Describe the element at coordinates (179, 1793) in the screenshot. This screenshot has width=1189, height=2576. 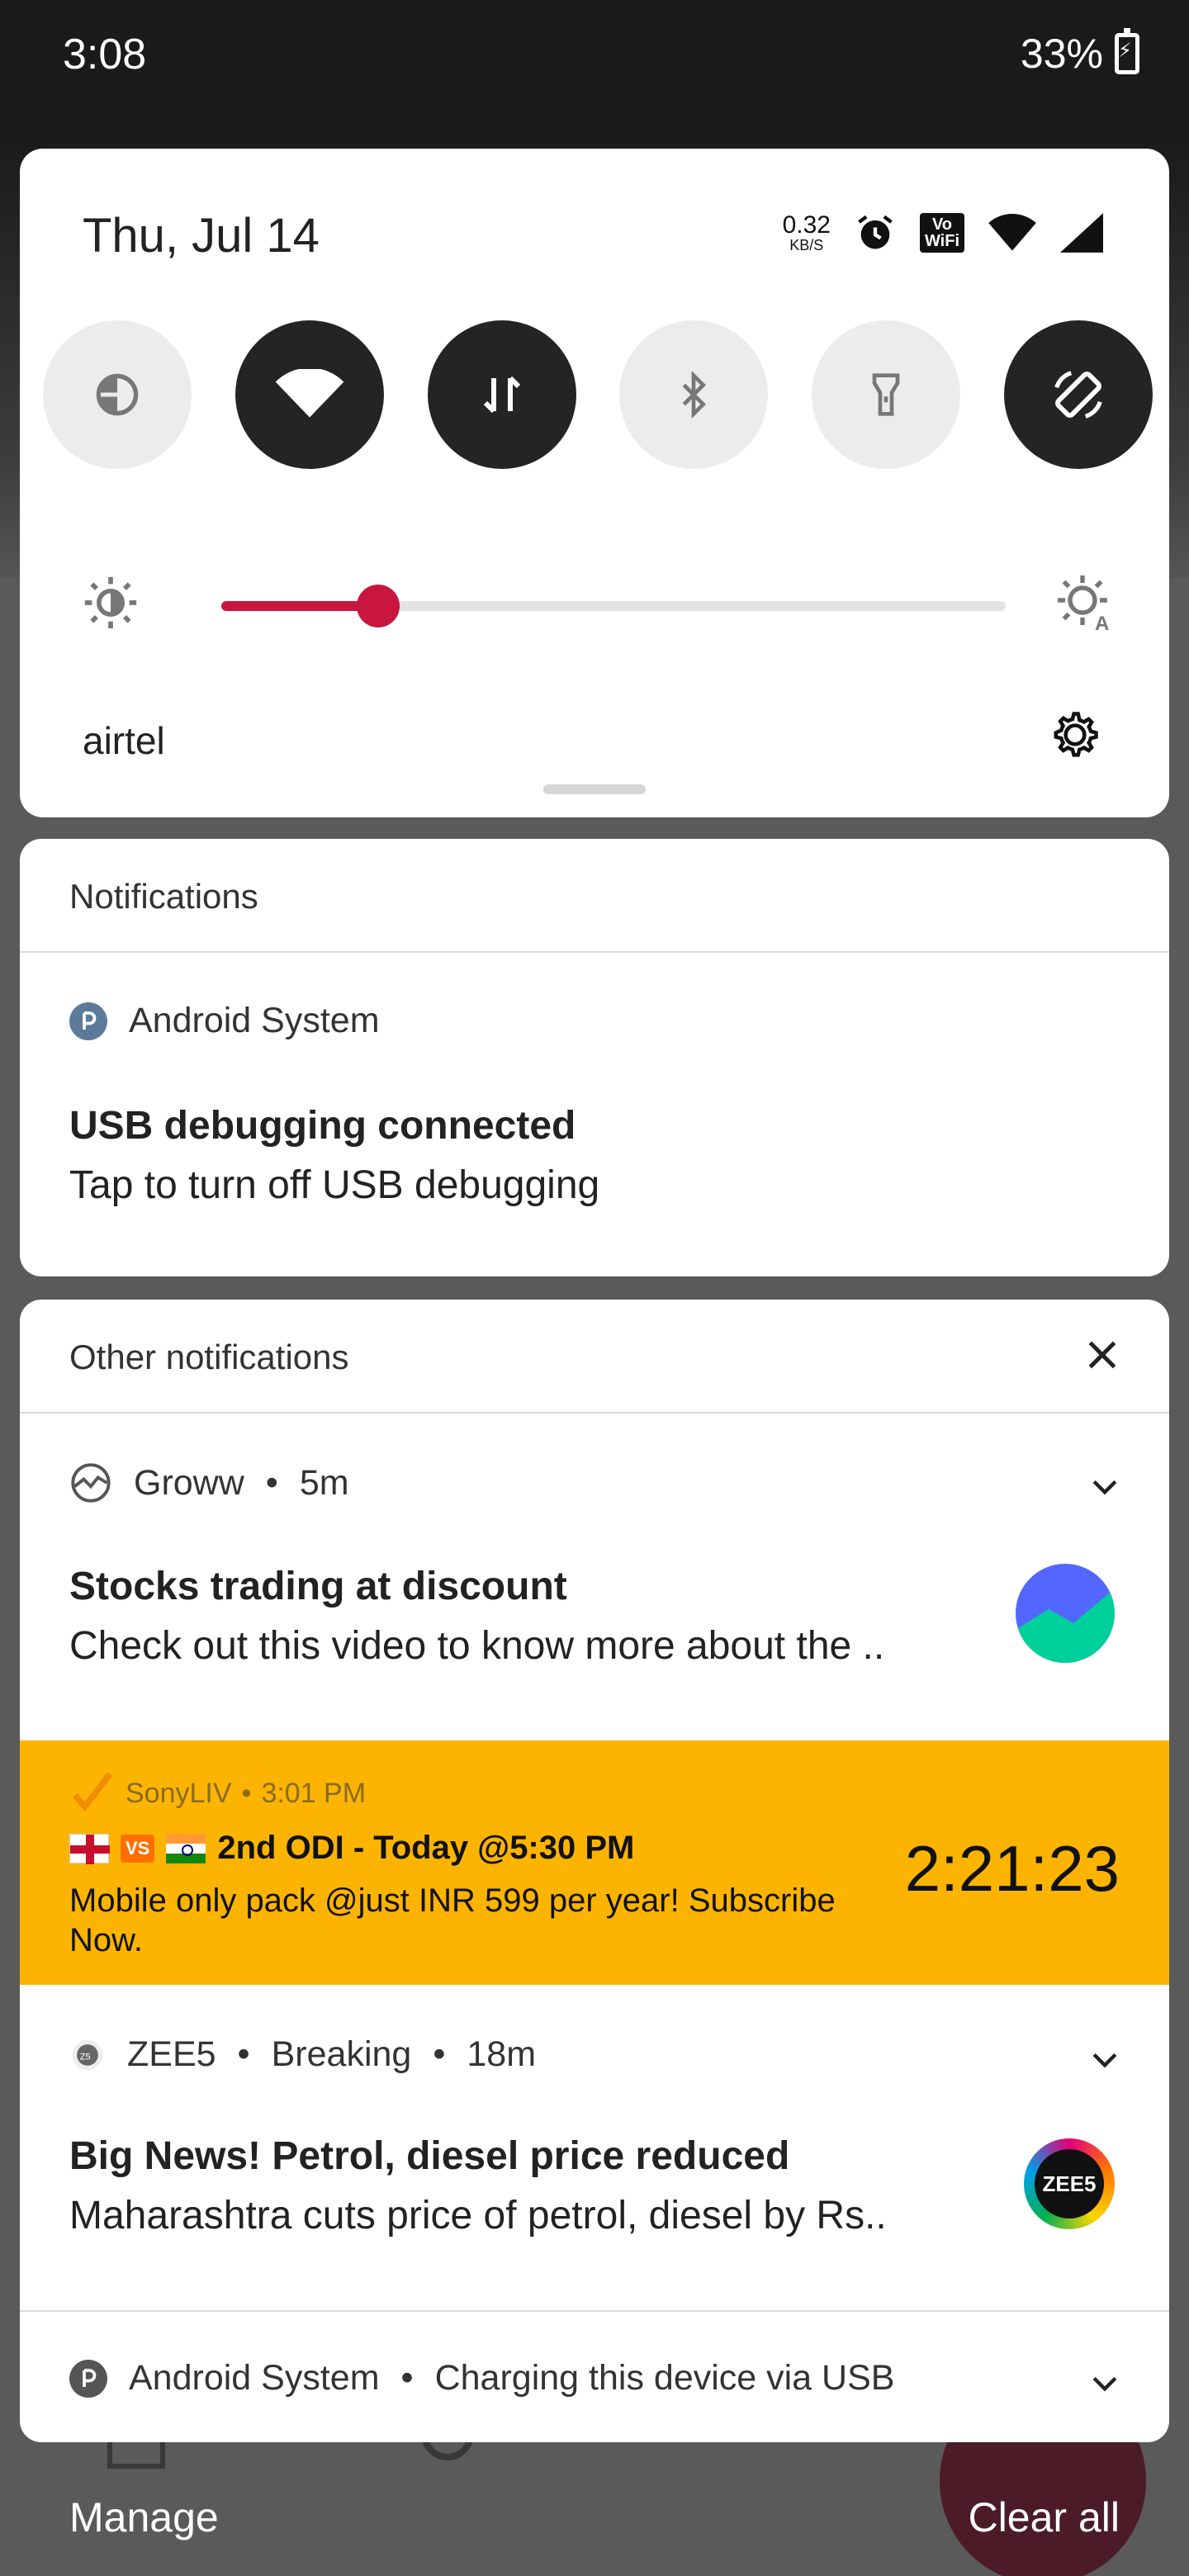
I see `app-name: SonyLIV` at that location.